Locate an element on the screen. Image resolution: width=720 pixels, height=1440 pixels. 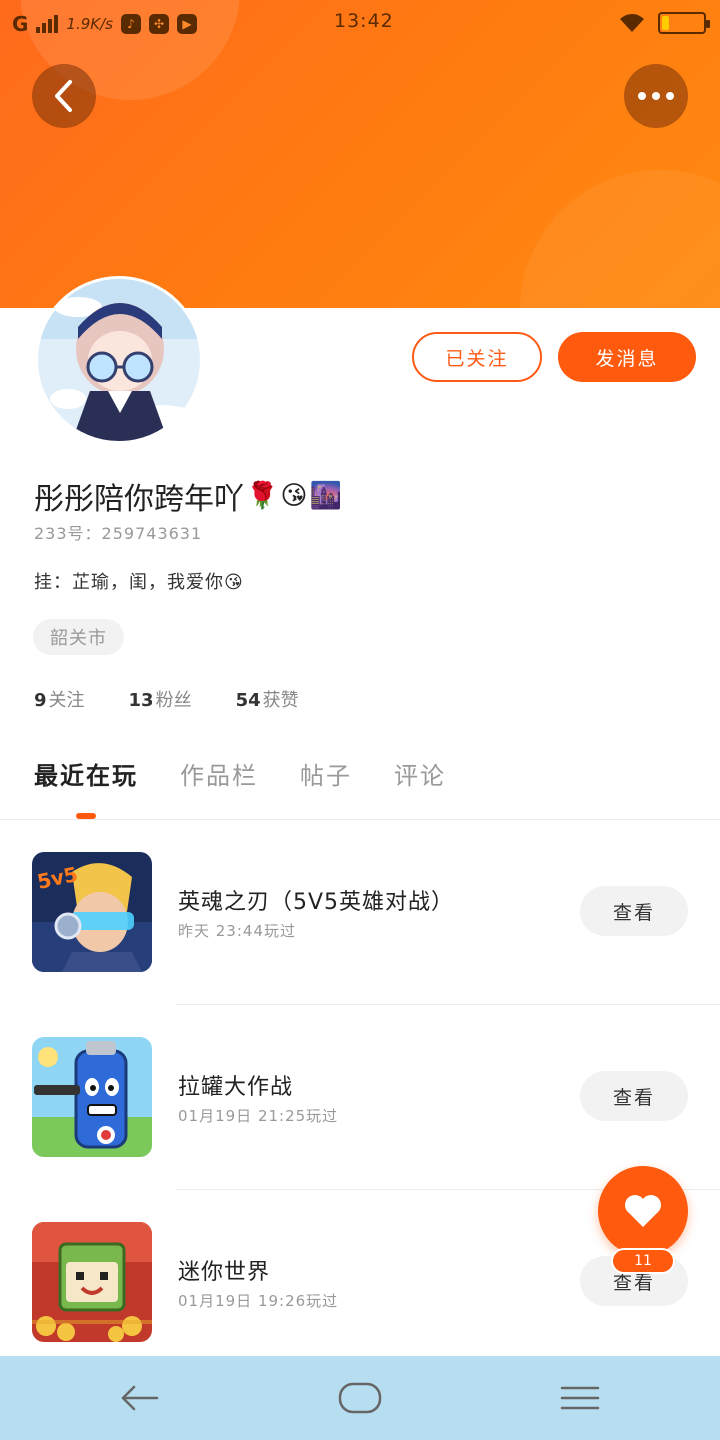
game-icon-laguan is located at coordinates (92, 1097).